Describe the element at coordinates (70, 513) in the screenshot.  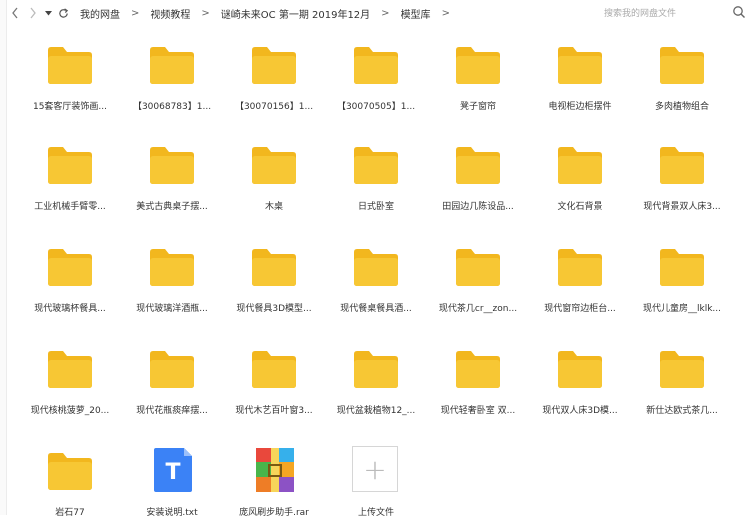
I see `item-label: 岩石77` at that location.